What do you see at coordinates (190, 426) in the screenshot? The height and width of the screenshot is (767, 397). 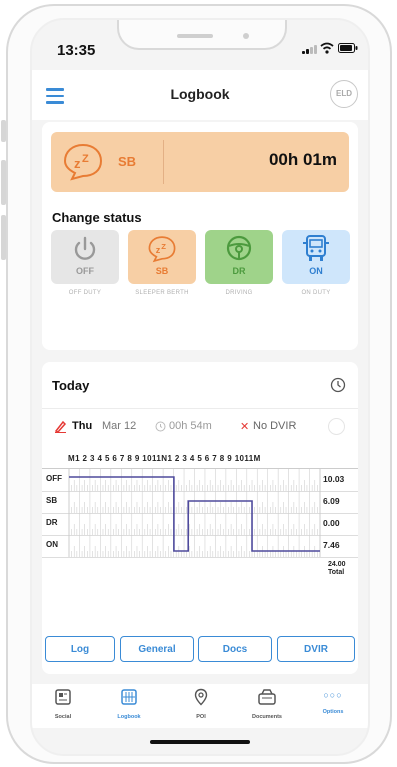 I see `drive-time: 00h 54m` at bounding box center [190, 426].